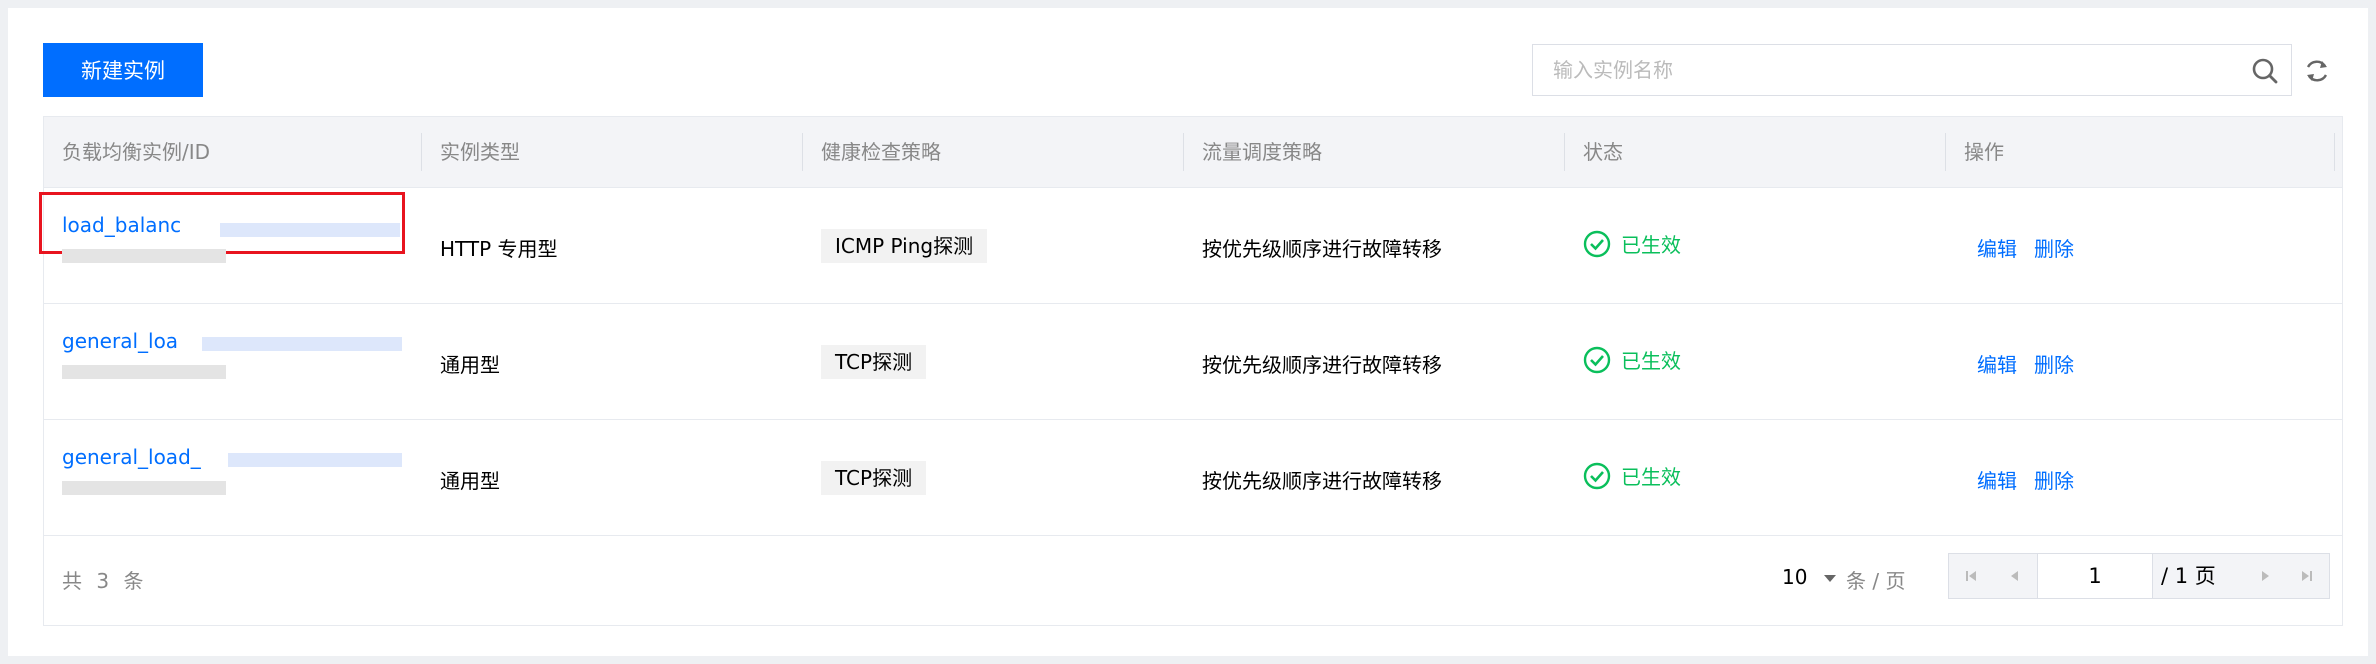  Describe the element at coordinates (1810, 577) in the screenshot. I see `page-size-select: 10` at that location.